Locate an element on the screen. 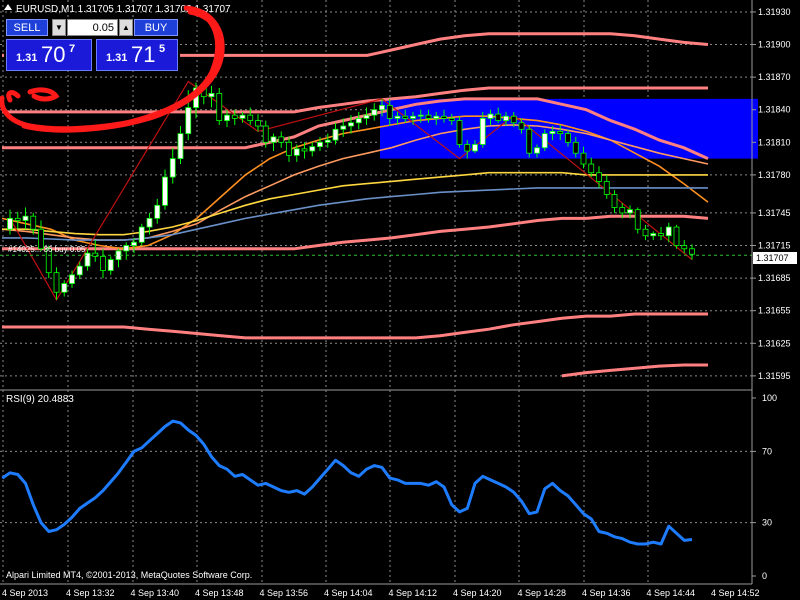 This screenshot has width=800, height=600. time-tick-label: 4 Sep 14:12 is located at coordinates (413, 593).